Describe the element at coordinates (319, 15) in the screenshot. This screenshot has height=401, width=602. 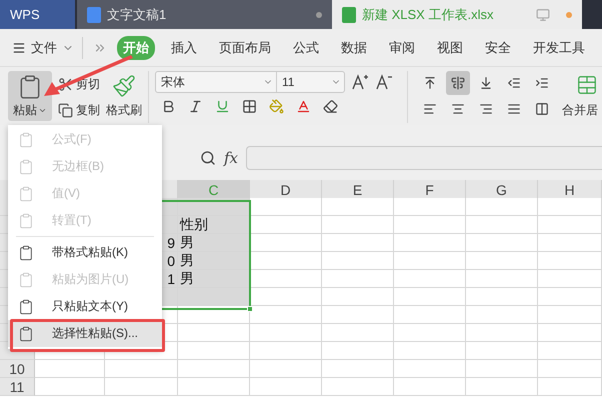
I see `tab-dot` at that location.